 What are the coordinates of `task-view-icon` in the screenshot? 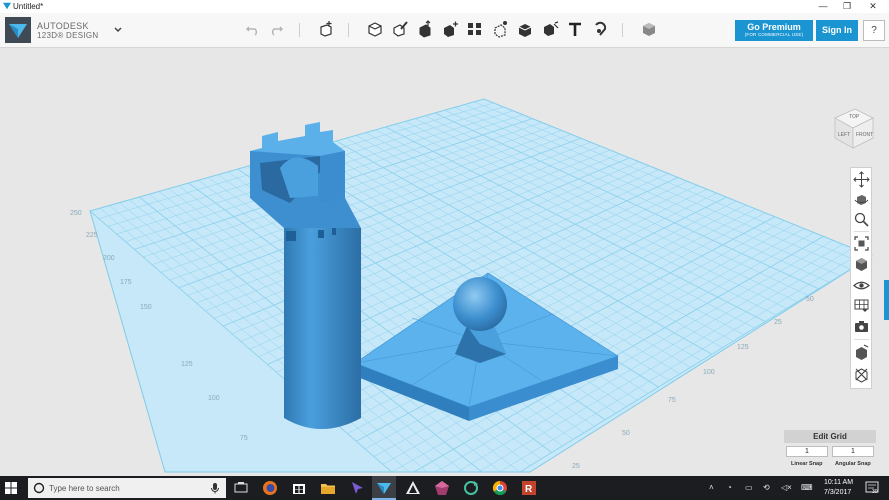 It's located at (241, 488).